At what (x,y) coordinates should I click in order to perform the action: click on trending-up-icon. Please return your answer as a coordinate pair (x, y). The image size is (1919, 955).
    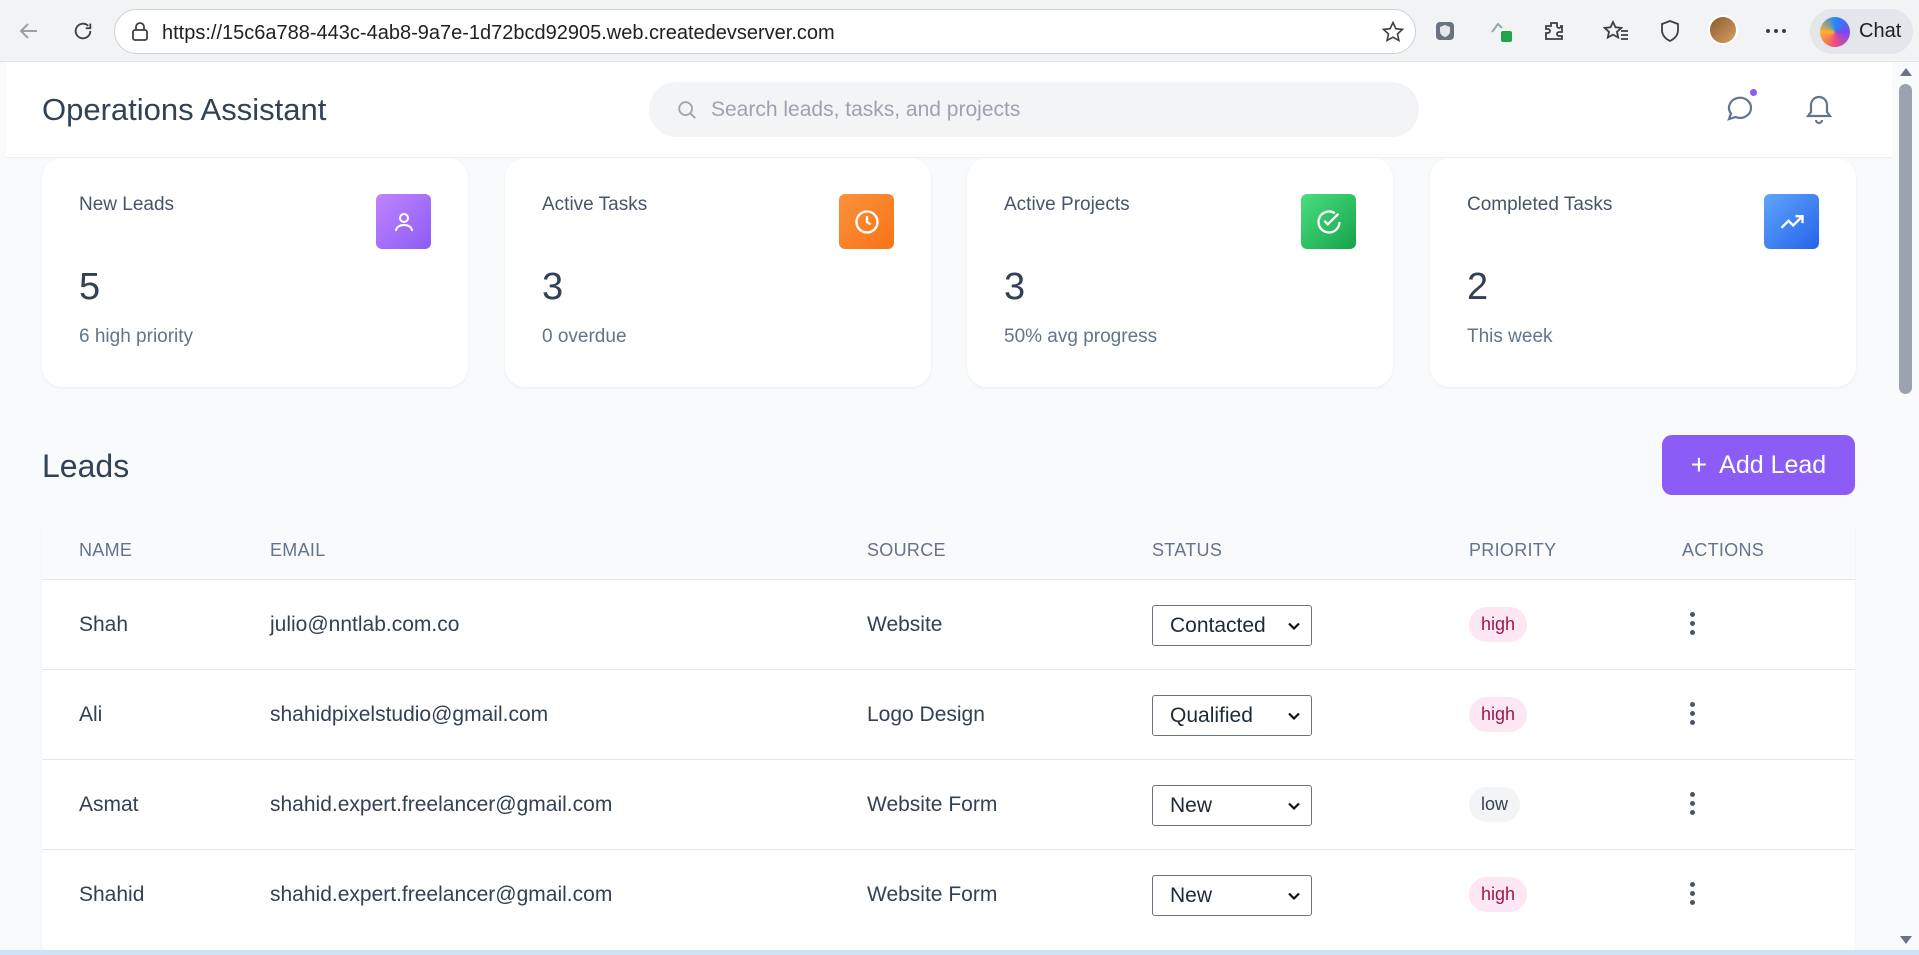
    Looking at the image, I should click on (1791, 221).